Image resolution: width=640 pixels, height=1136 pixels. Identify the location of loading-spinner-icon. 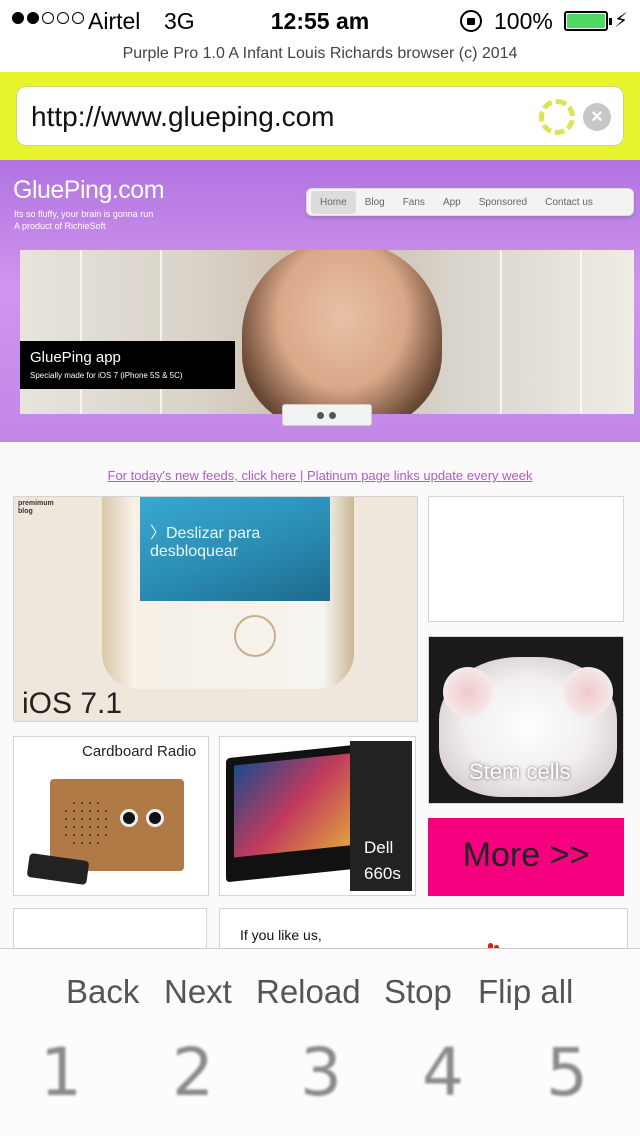
(557, 117).